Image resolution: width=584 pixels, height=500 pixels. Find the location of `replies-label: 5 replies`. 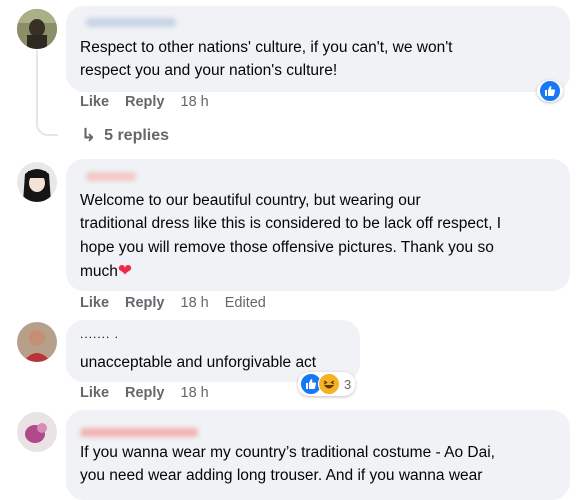

replies-label: 5 replies is located at coordinates (137, 135).